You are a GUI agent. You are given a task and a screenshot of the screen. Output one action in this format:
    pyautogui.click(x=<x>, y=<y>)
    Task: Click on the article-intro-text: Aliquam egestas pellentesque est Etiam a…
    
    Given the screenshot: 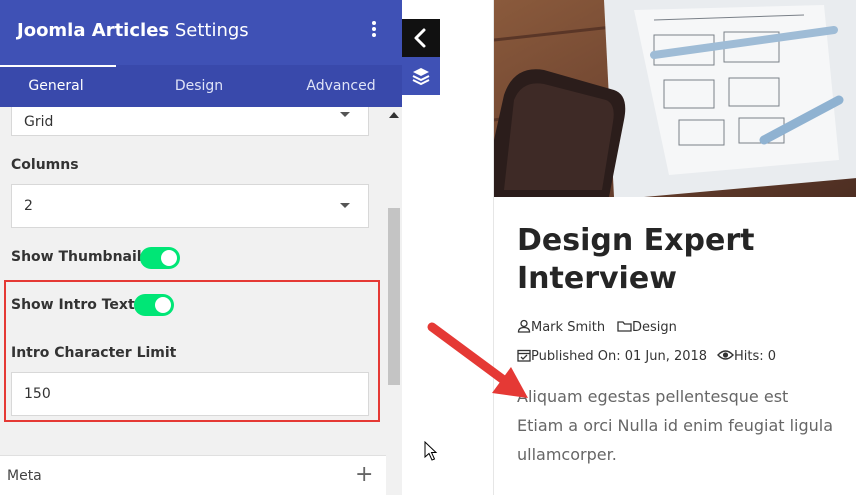 What is the action you would take?
    pyautogui.click(x=675, y=425)
    